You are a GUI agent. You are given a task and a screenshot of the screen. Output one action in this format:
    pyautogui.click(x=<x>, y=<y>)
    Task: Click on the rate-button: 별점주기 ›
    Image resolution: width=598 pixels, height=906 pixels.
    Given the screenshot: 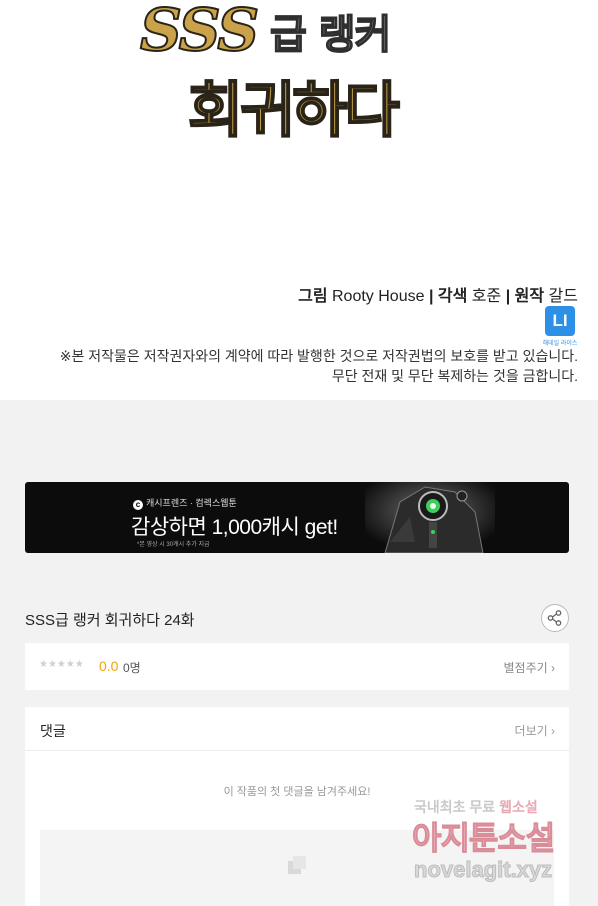 What is the action you would take?
    pyautogui.click(x=530, y=667)
    